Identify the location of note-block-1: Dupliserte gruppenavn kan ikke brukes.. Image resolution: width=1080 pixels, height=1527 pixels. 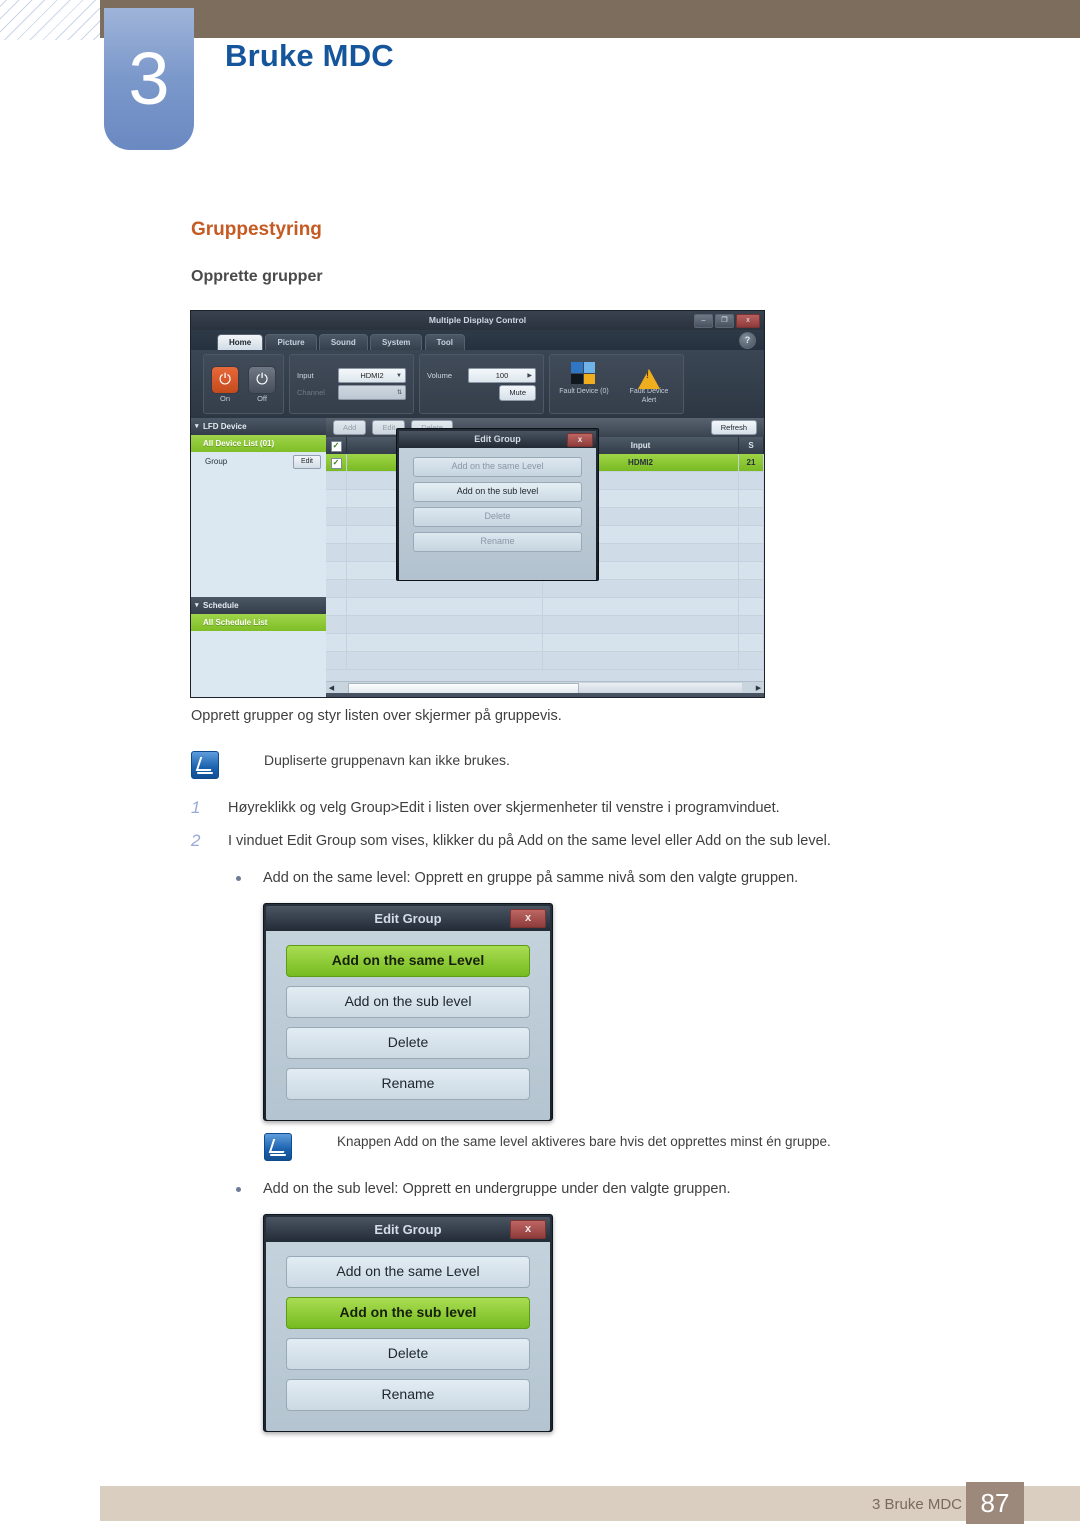
(350, 765).